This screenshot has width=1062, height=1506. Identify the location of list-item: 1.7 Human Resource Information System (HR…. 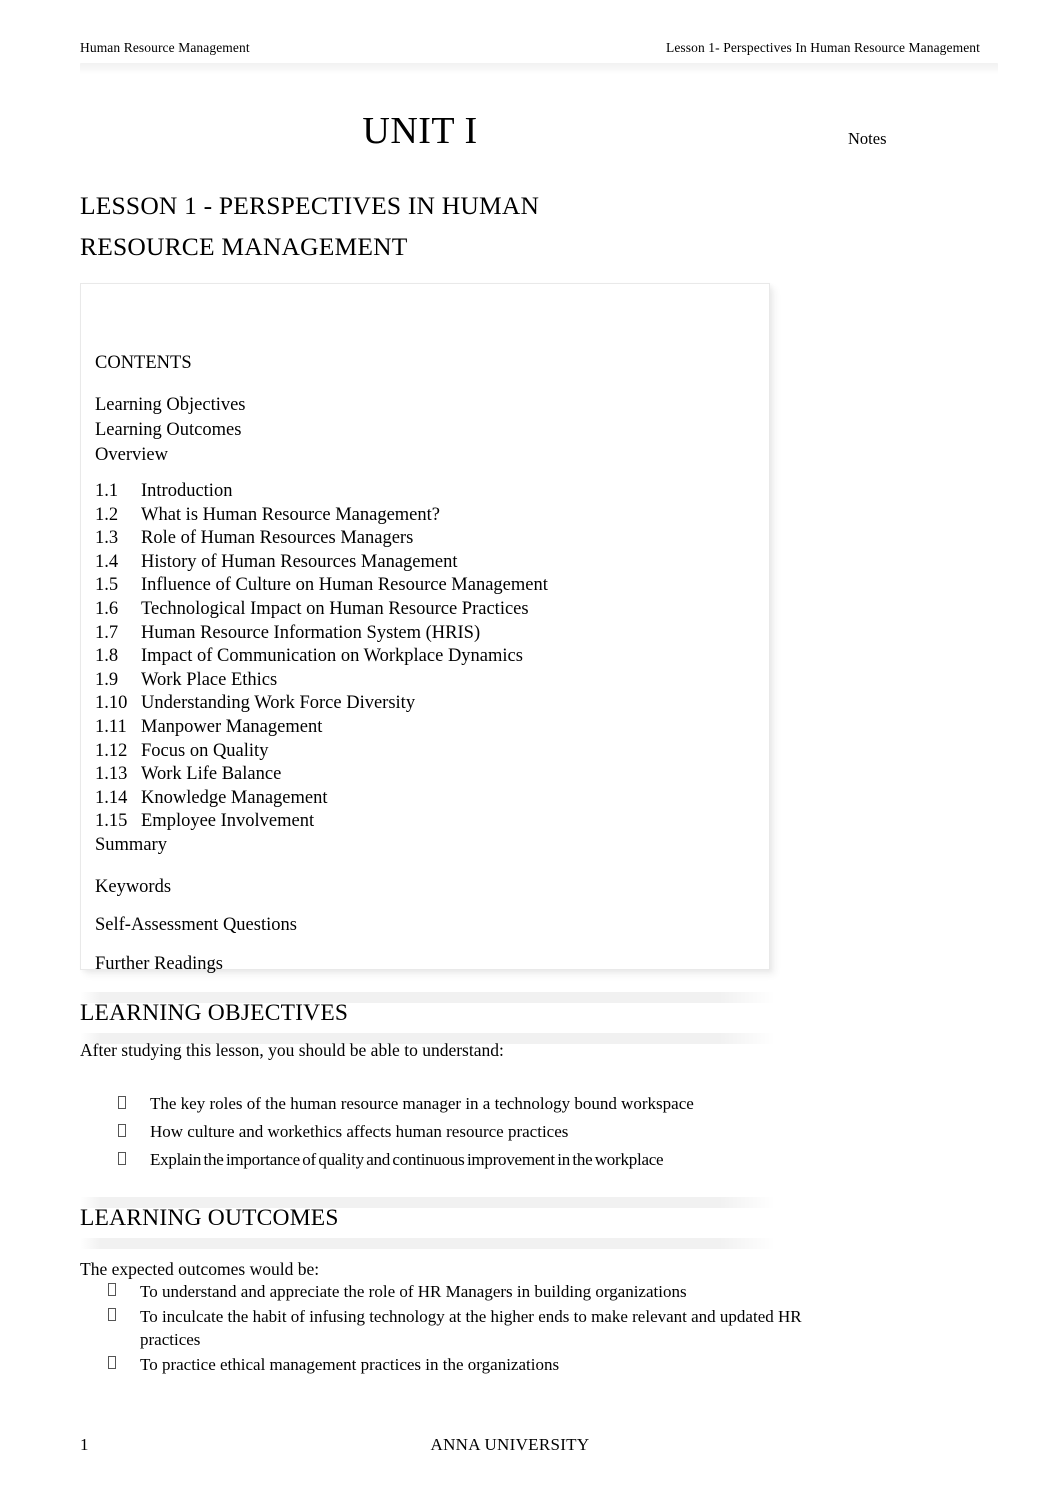
(427, 634).